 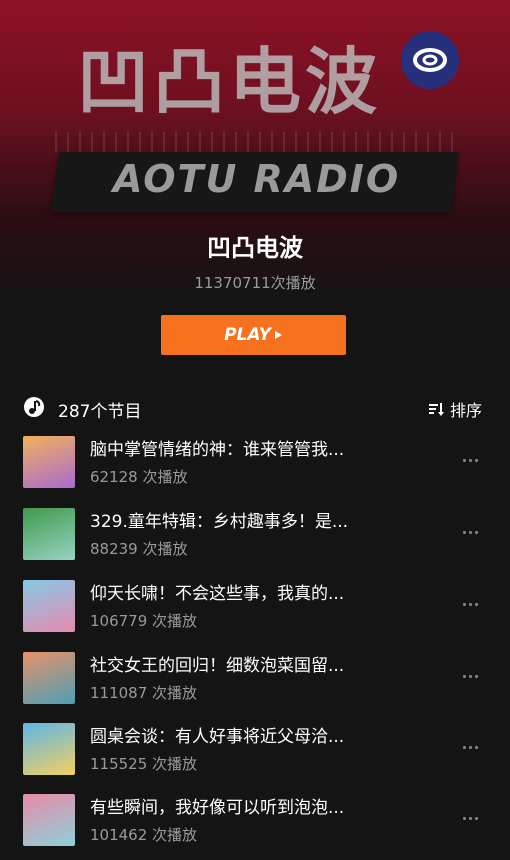 I want to click on sort-button: 排序, so click(x=455, y=409).